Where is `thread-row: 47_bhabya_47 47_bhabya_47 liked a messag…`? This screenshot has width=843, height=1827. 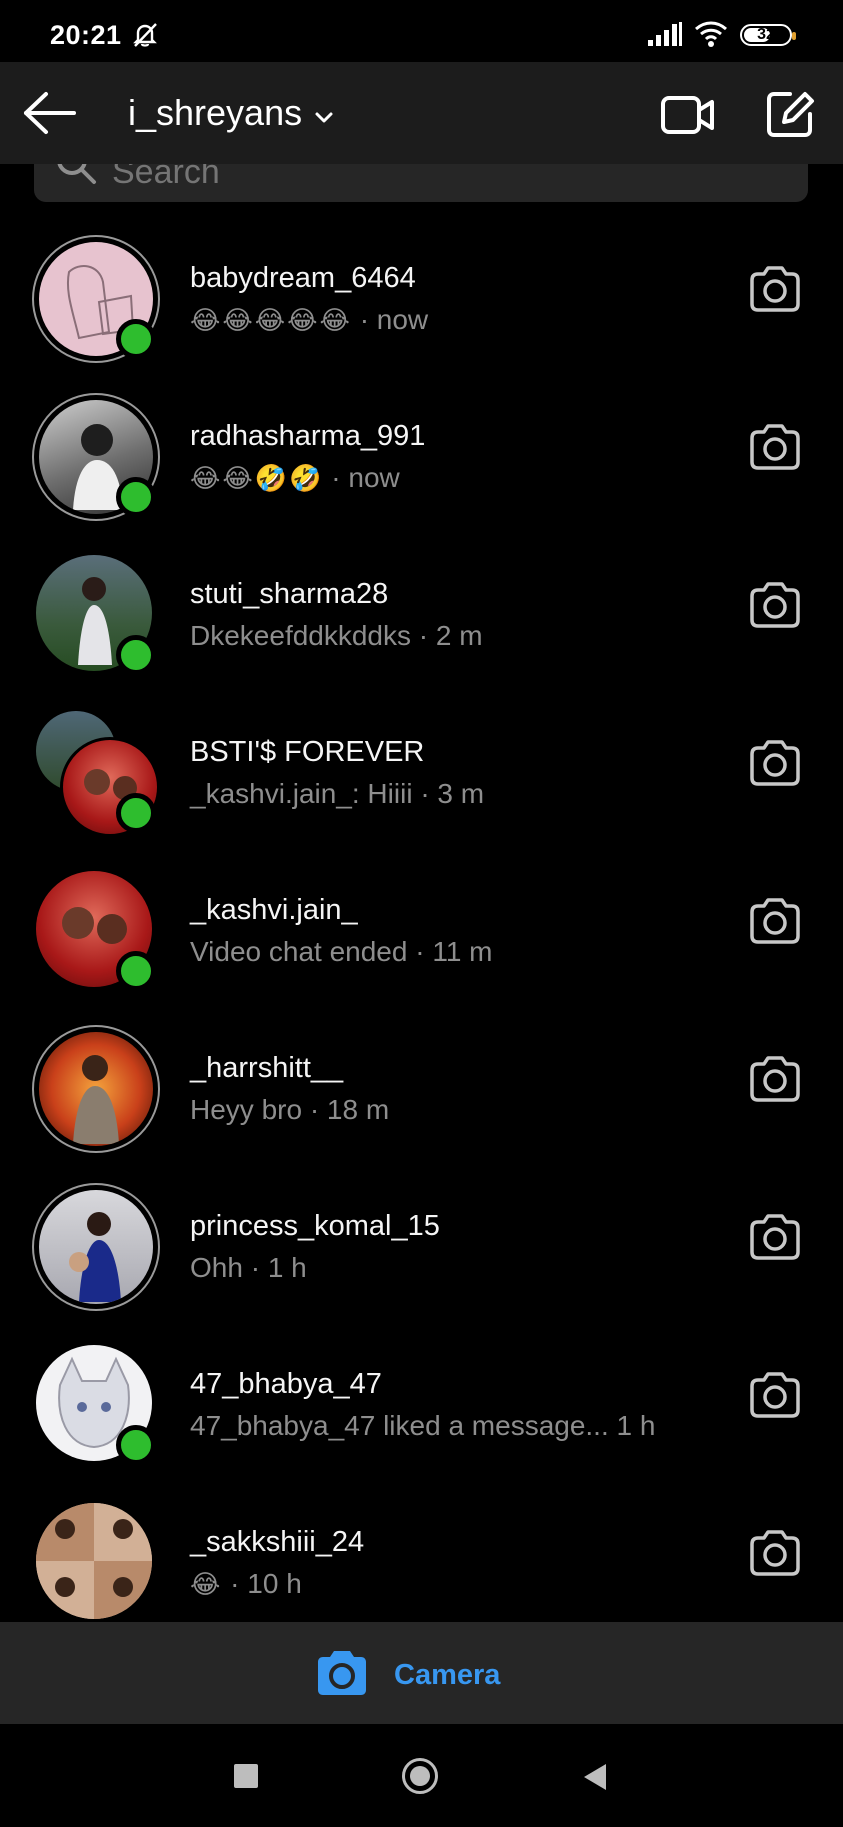 thread-row: 47_bhabya_47 47_bhabya_47 liked a messag… is located at coordinates (421, 1405).